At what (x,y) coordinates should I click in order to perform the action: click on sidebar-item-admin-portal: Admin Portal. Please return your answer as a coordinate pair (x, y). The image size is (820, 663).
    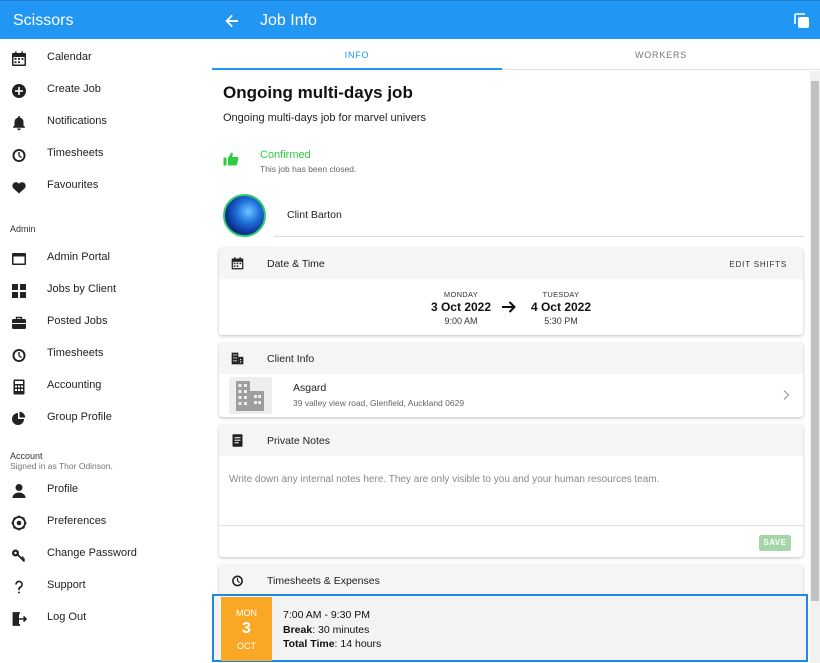
    Looking at the image, I should click on (106, 259).